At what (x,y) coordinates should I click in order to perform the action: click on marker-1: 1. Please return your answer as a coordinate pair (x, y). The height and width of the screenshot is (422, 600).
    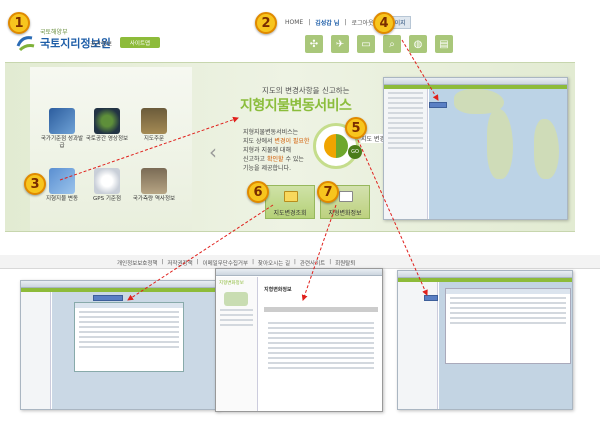
    Looking at the image, I should click on (19, 23).